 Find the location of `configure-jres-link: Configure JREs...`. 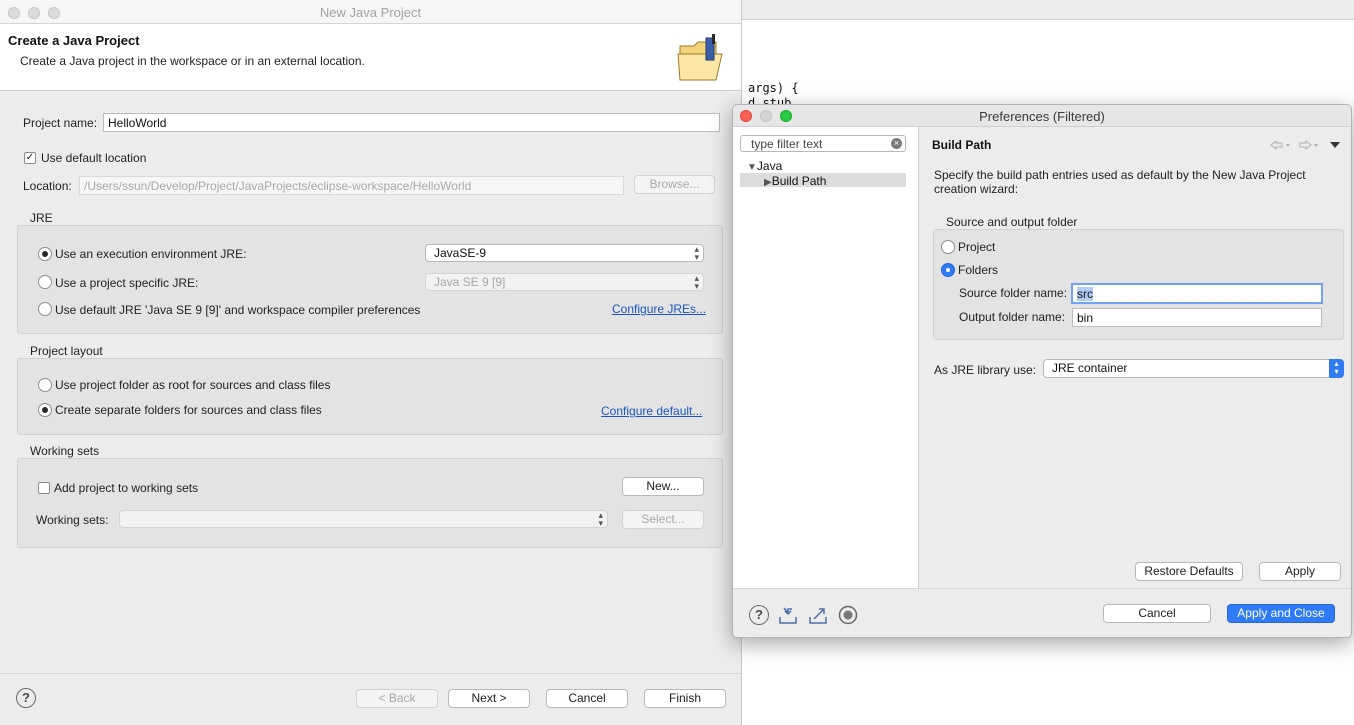

configure-jres-link: Configure JREs... is located at coordinates (659, 309).